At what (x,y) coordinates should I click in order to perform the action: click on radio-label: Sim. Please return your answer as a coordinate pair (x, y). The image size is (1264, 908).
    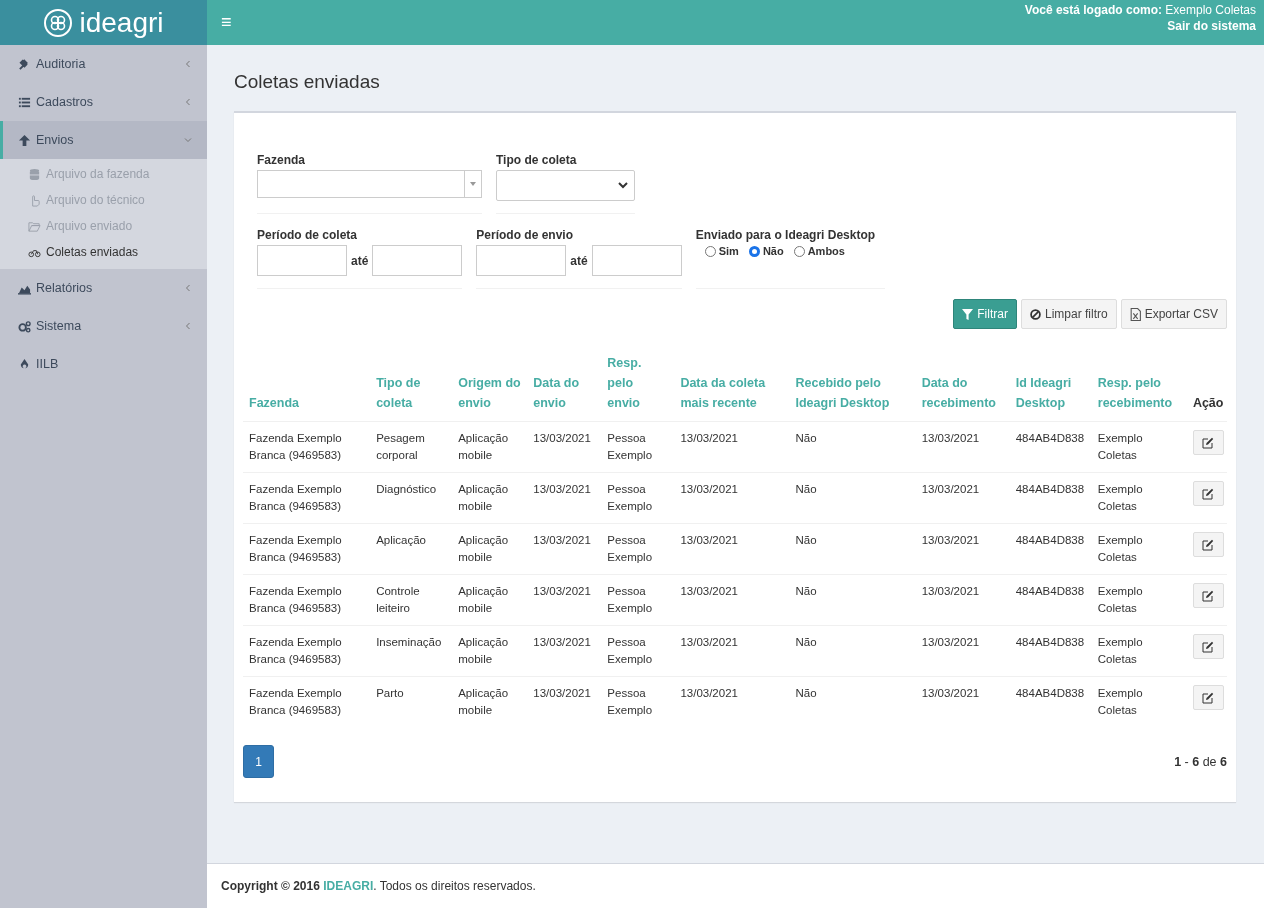
    Looking at the image, I should click on (728, 251).